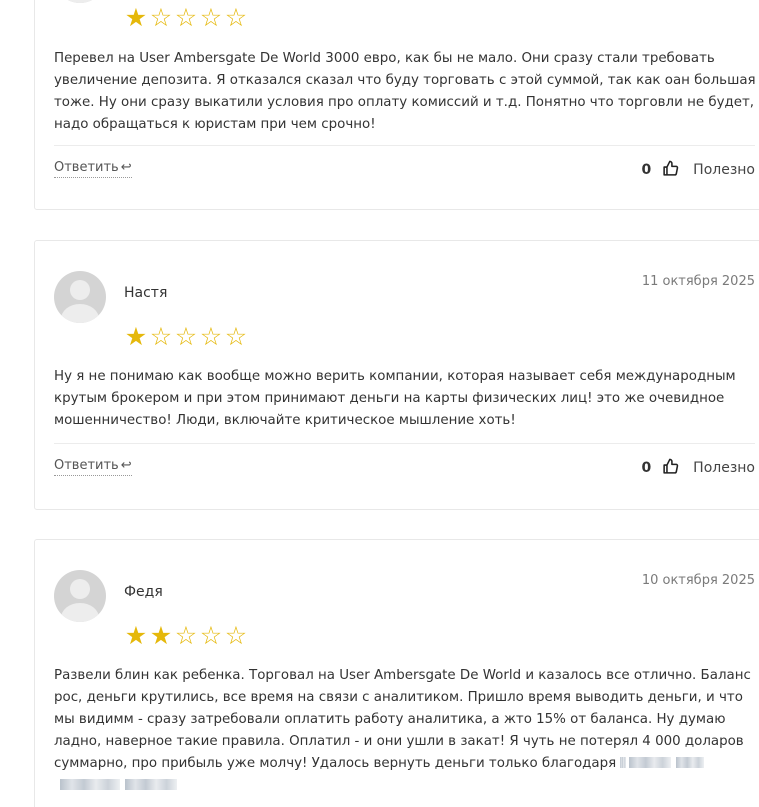  Describe the element at coordinates (404, 297) in the screenshot. I see `review-header: Настя 11 октября 2025` at that location.